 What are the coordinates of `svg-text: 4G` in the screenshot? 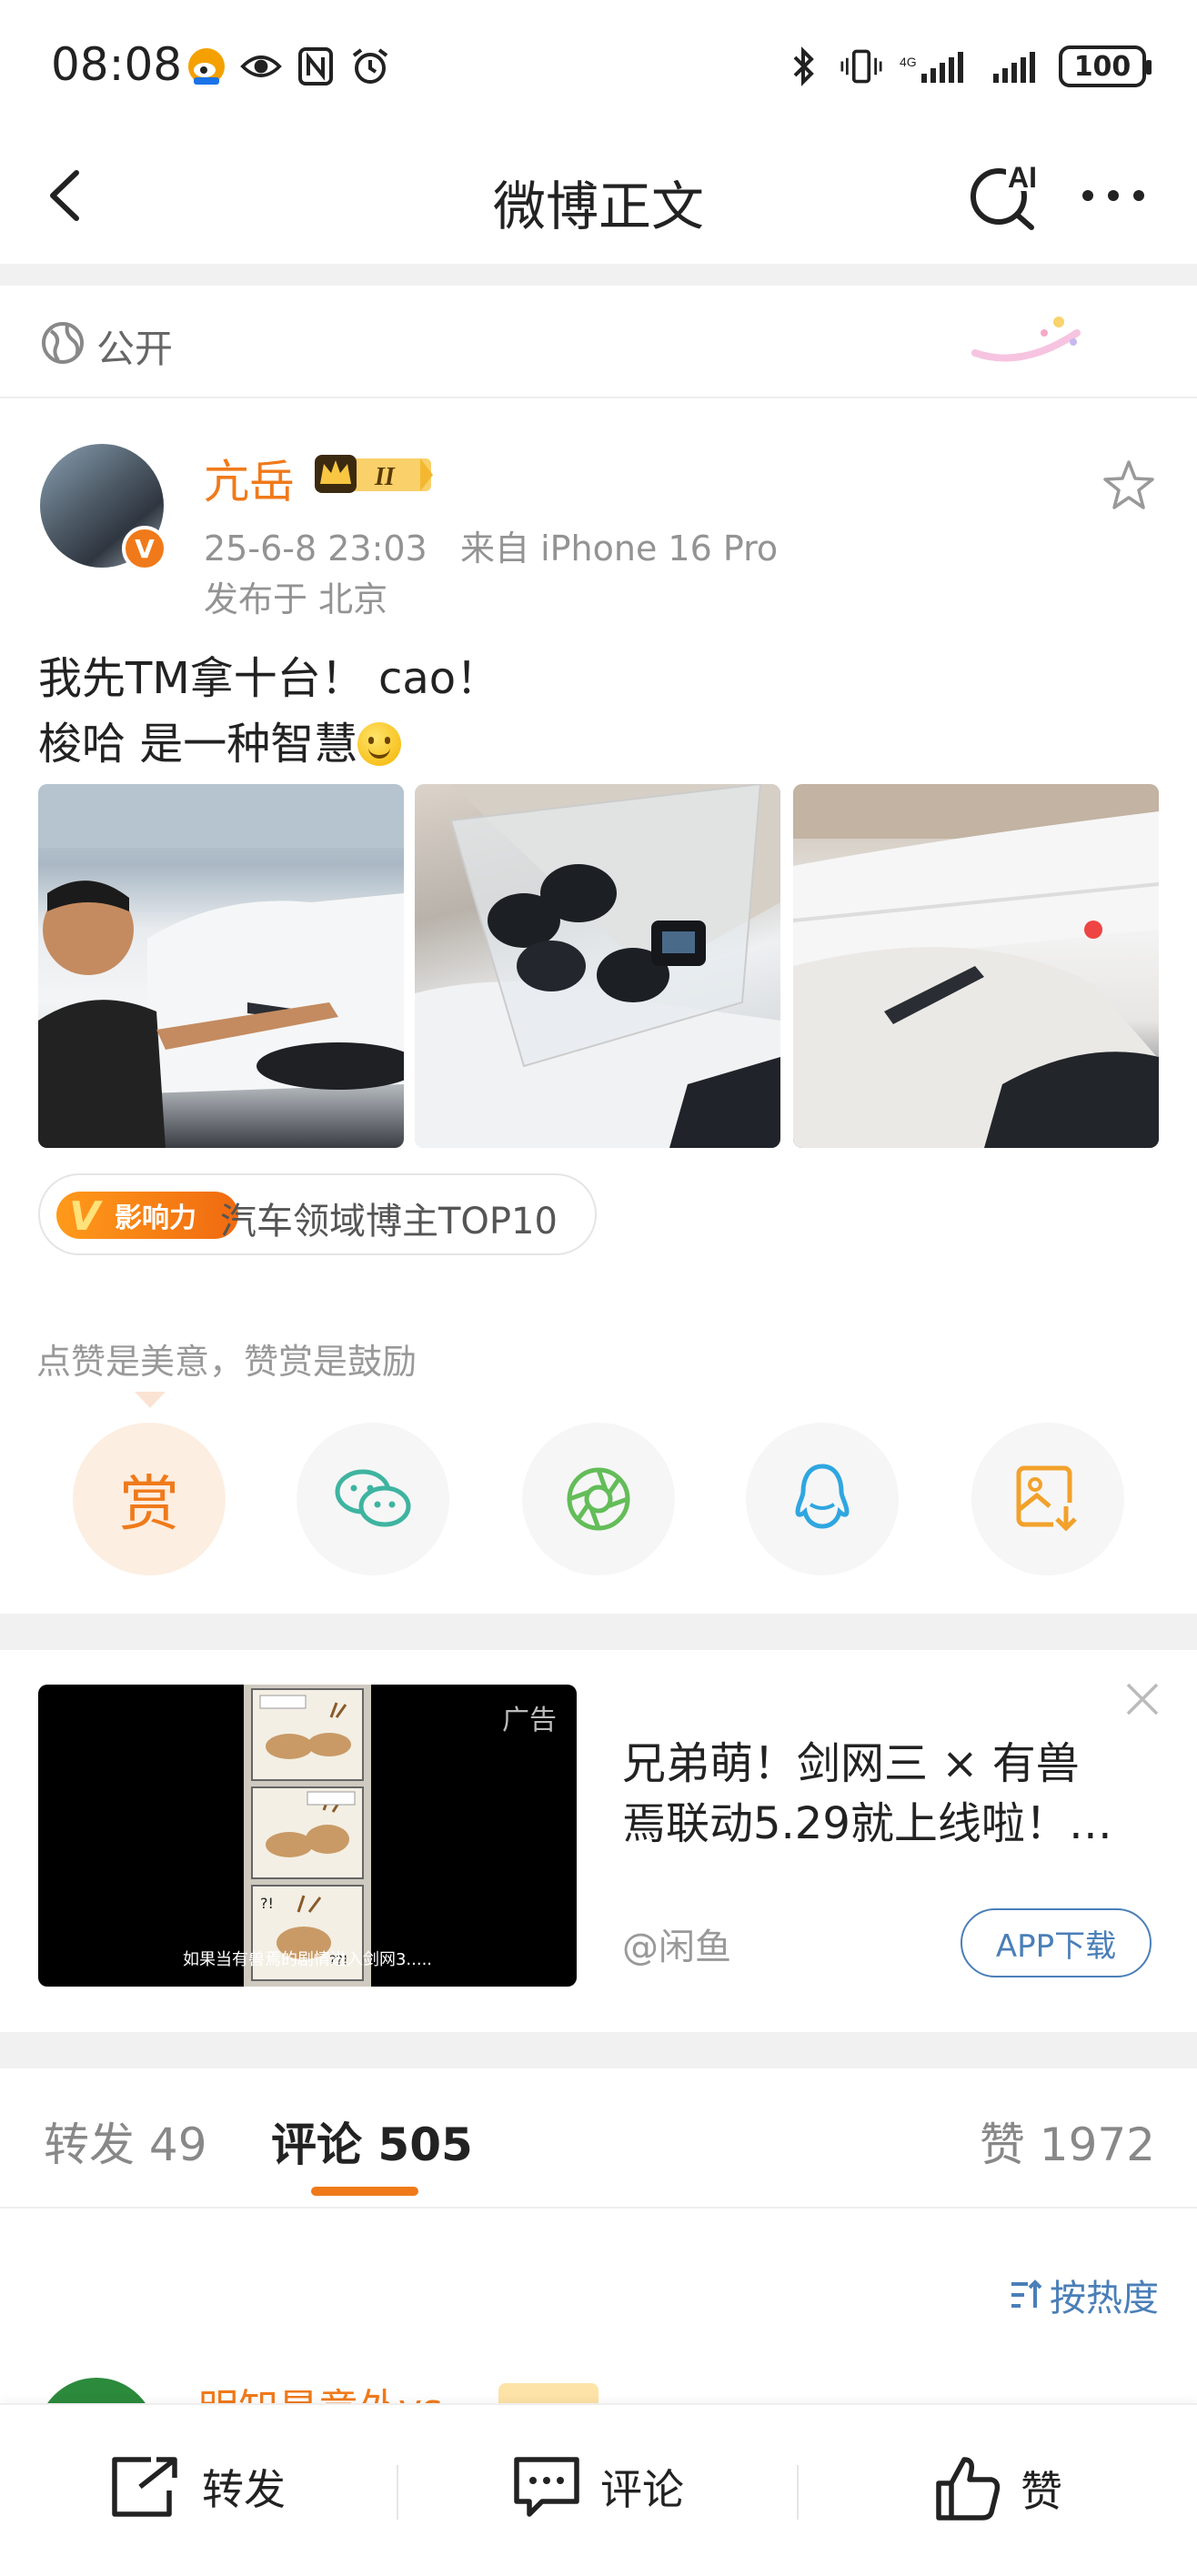 It's located at (908, 62).